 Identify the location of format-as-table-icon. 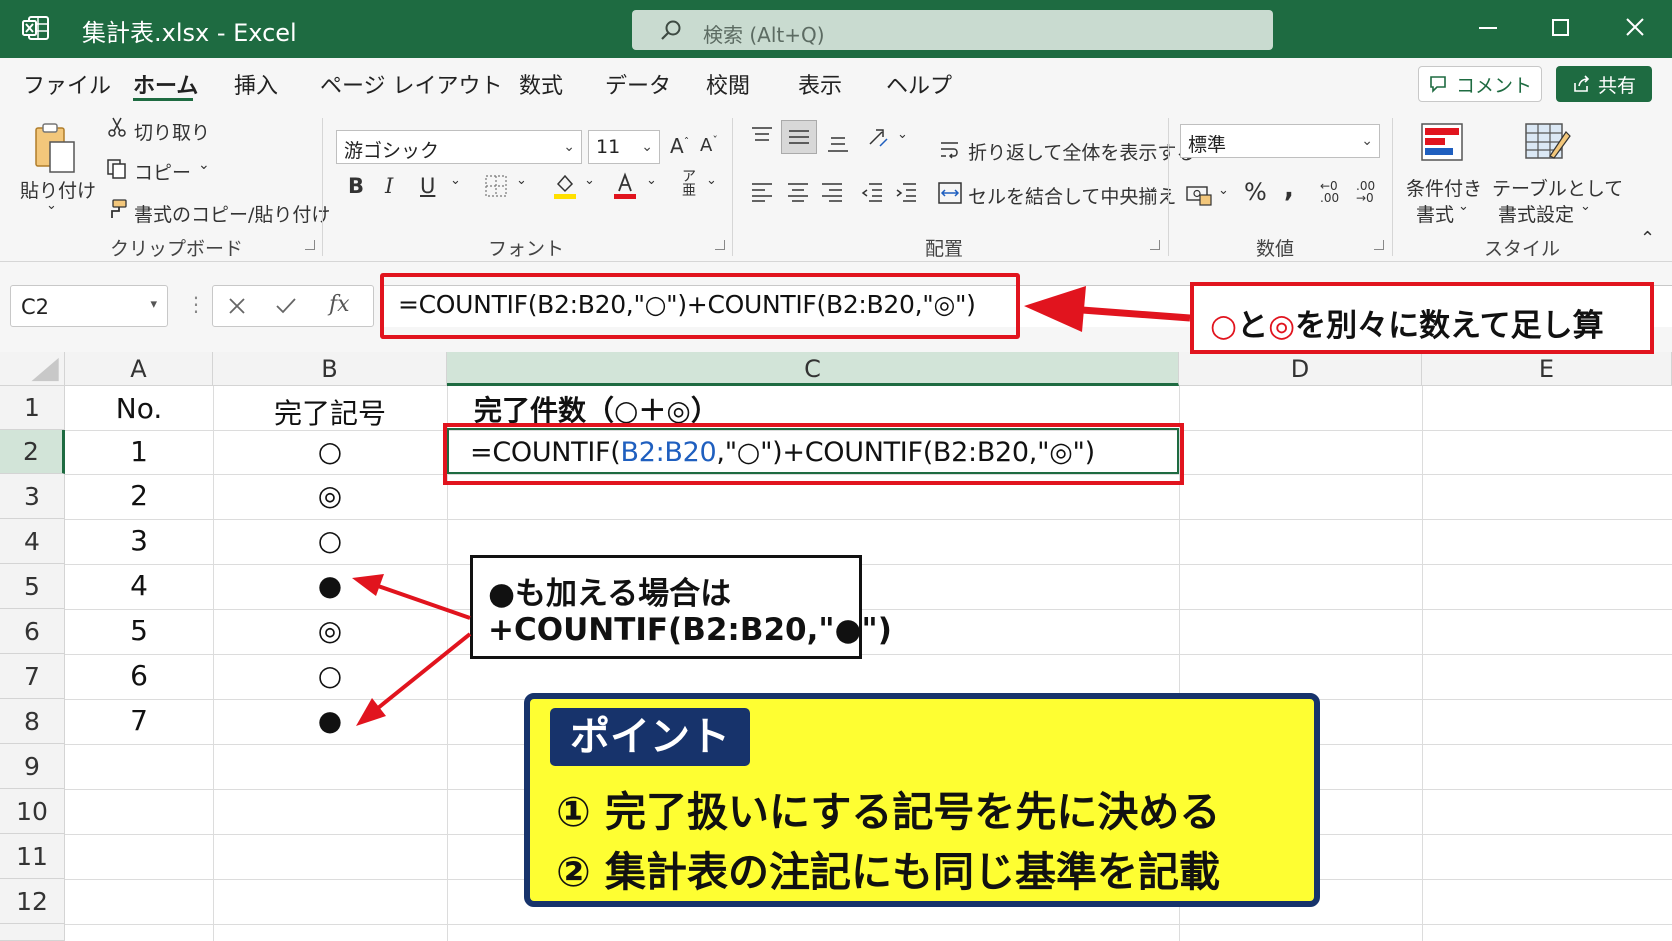
(1548, 142).